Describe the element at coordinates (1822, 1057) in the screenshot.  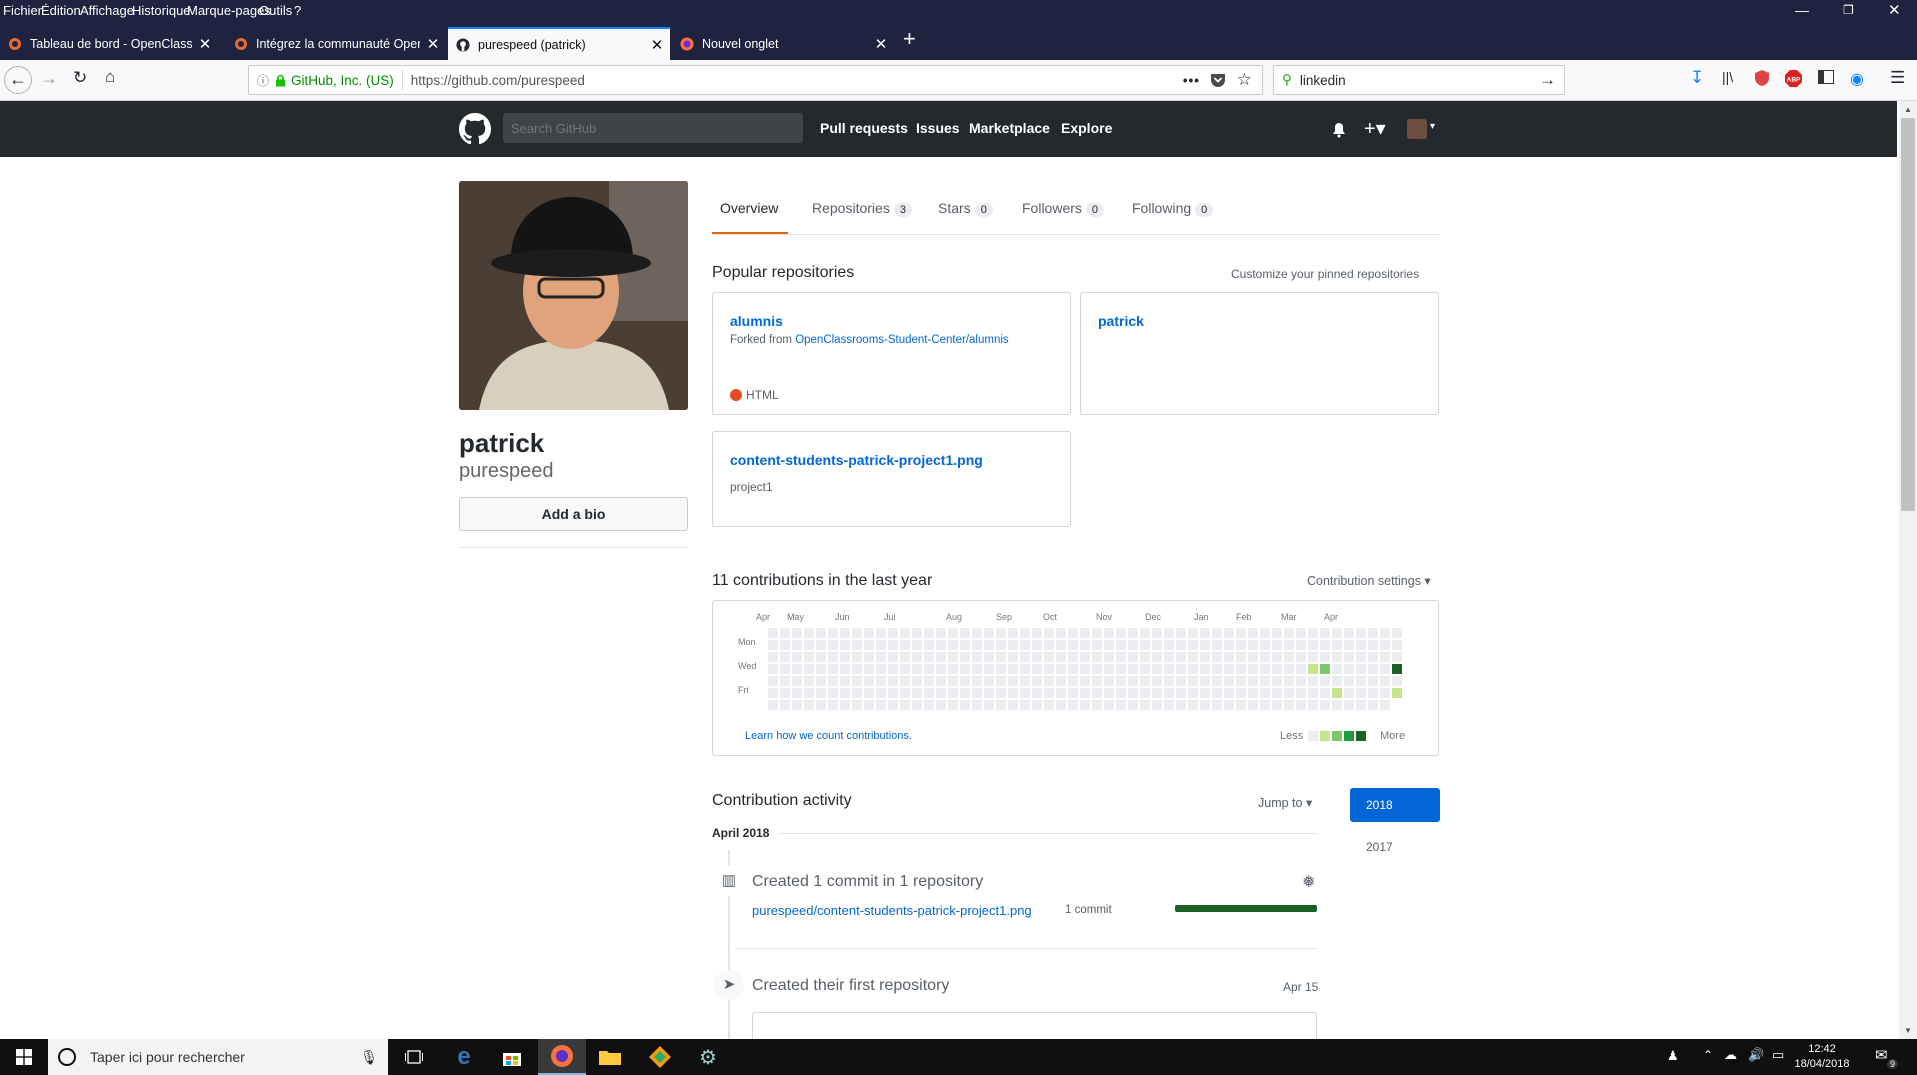
I see `clock: 12:42 18/04/2018` at that location.